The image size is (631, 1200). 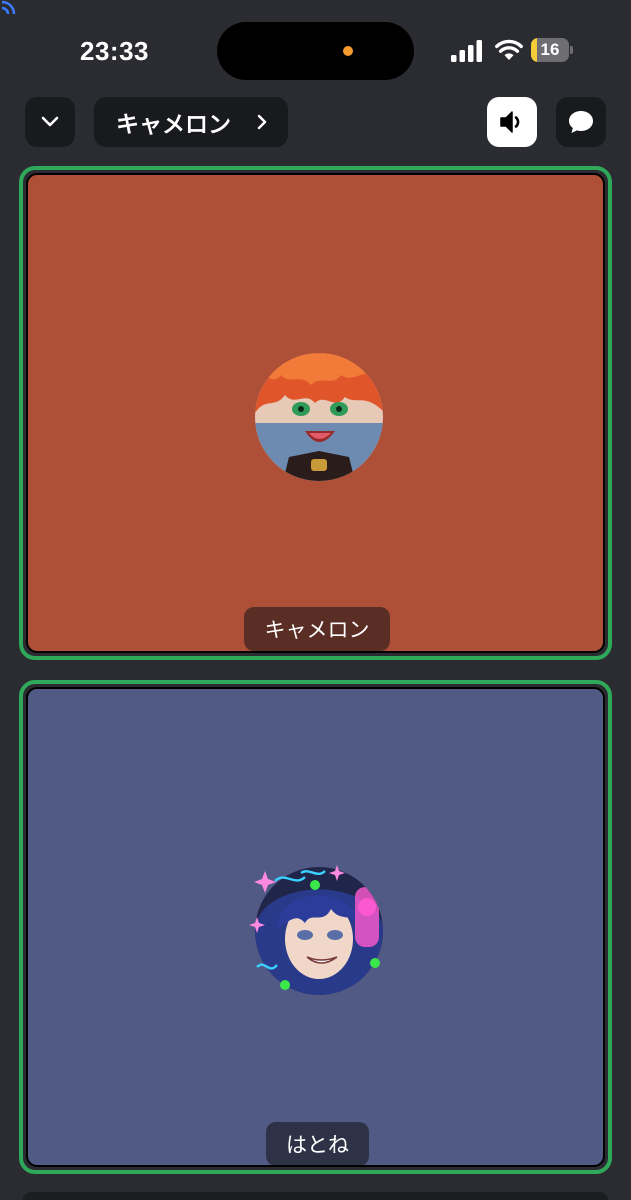 I want to click on status-bar: 23:33 16, so click(x=315, y=50).